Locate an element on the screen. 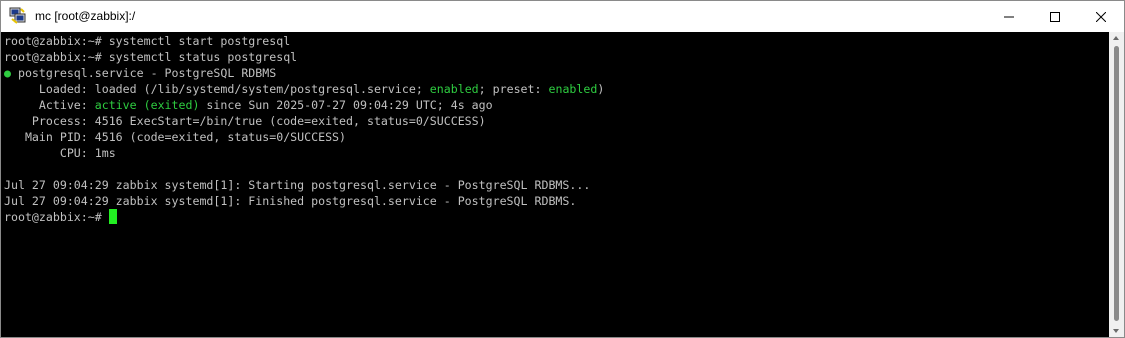 Image resolution: width=1125 pixels, height=338 pixels. title-bar: mc [root@zabbix]:/ is located at coordinates (562, 16).